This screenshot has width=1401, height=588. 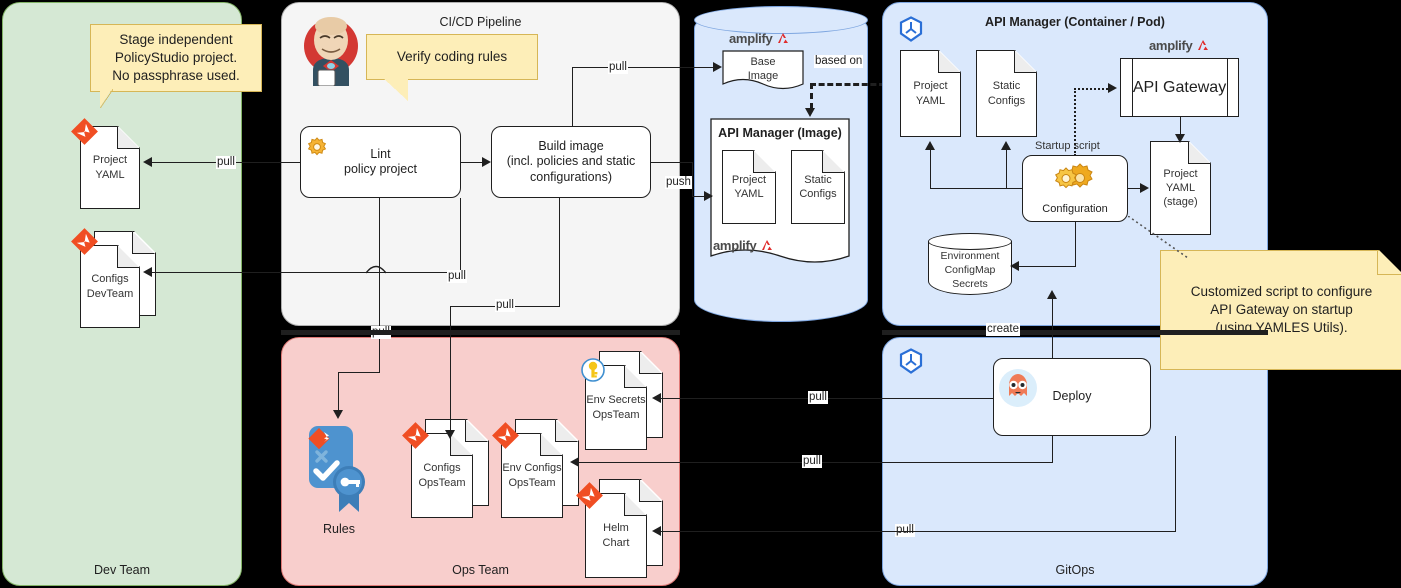 What do you see at coordinates (559, 252) in the screenshot?
I see `edge-pull-mid2-vertical-a` at bounding box center [559, 252].